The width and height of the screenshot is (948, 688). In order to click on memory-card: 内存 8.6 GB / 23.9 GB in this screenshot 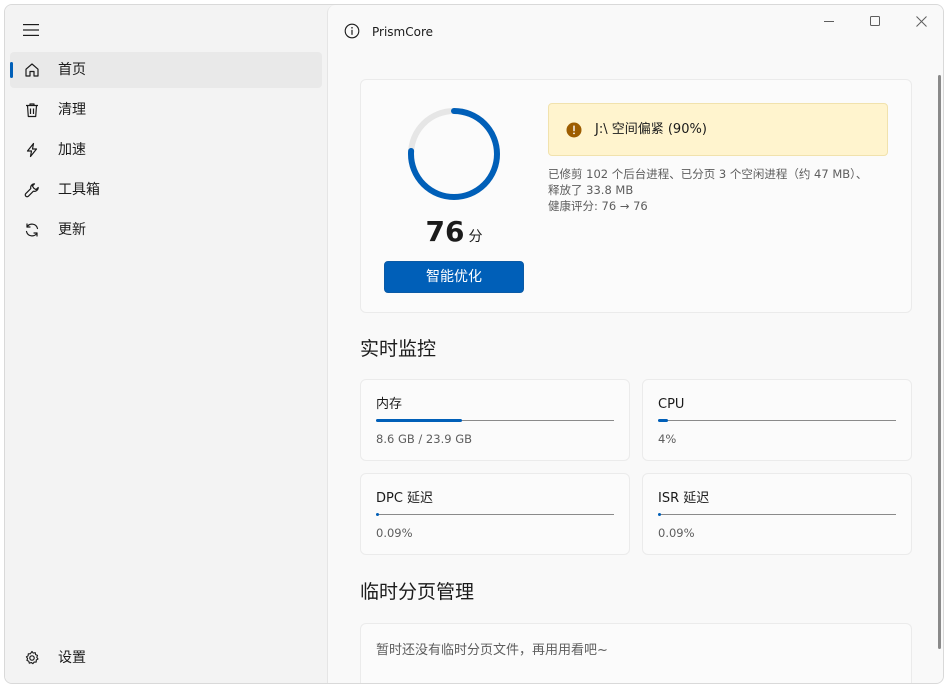, I will do `click(495, 420)`.